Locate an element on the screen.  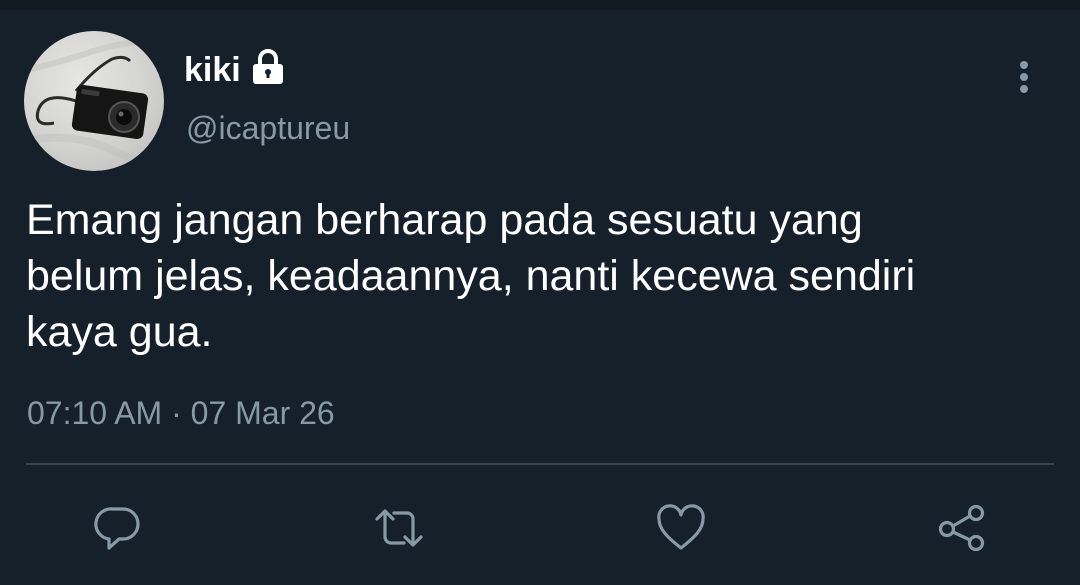
like-button is located at coordinates (681, 528).